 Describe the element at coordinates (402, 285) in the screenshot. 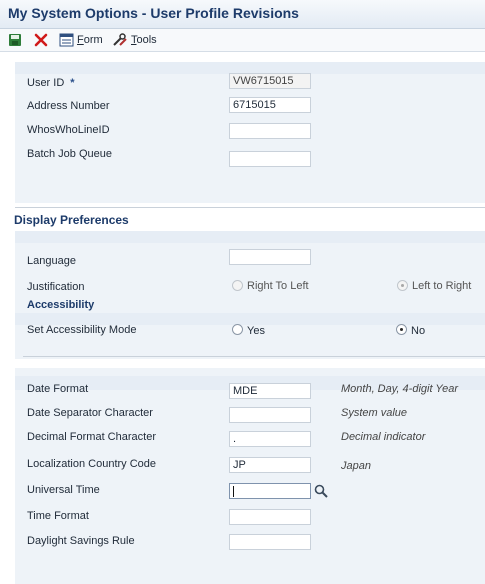

I see `justification-ltr-radio` at that location.